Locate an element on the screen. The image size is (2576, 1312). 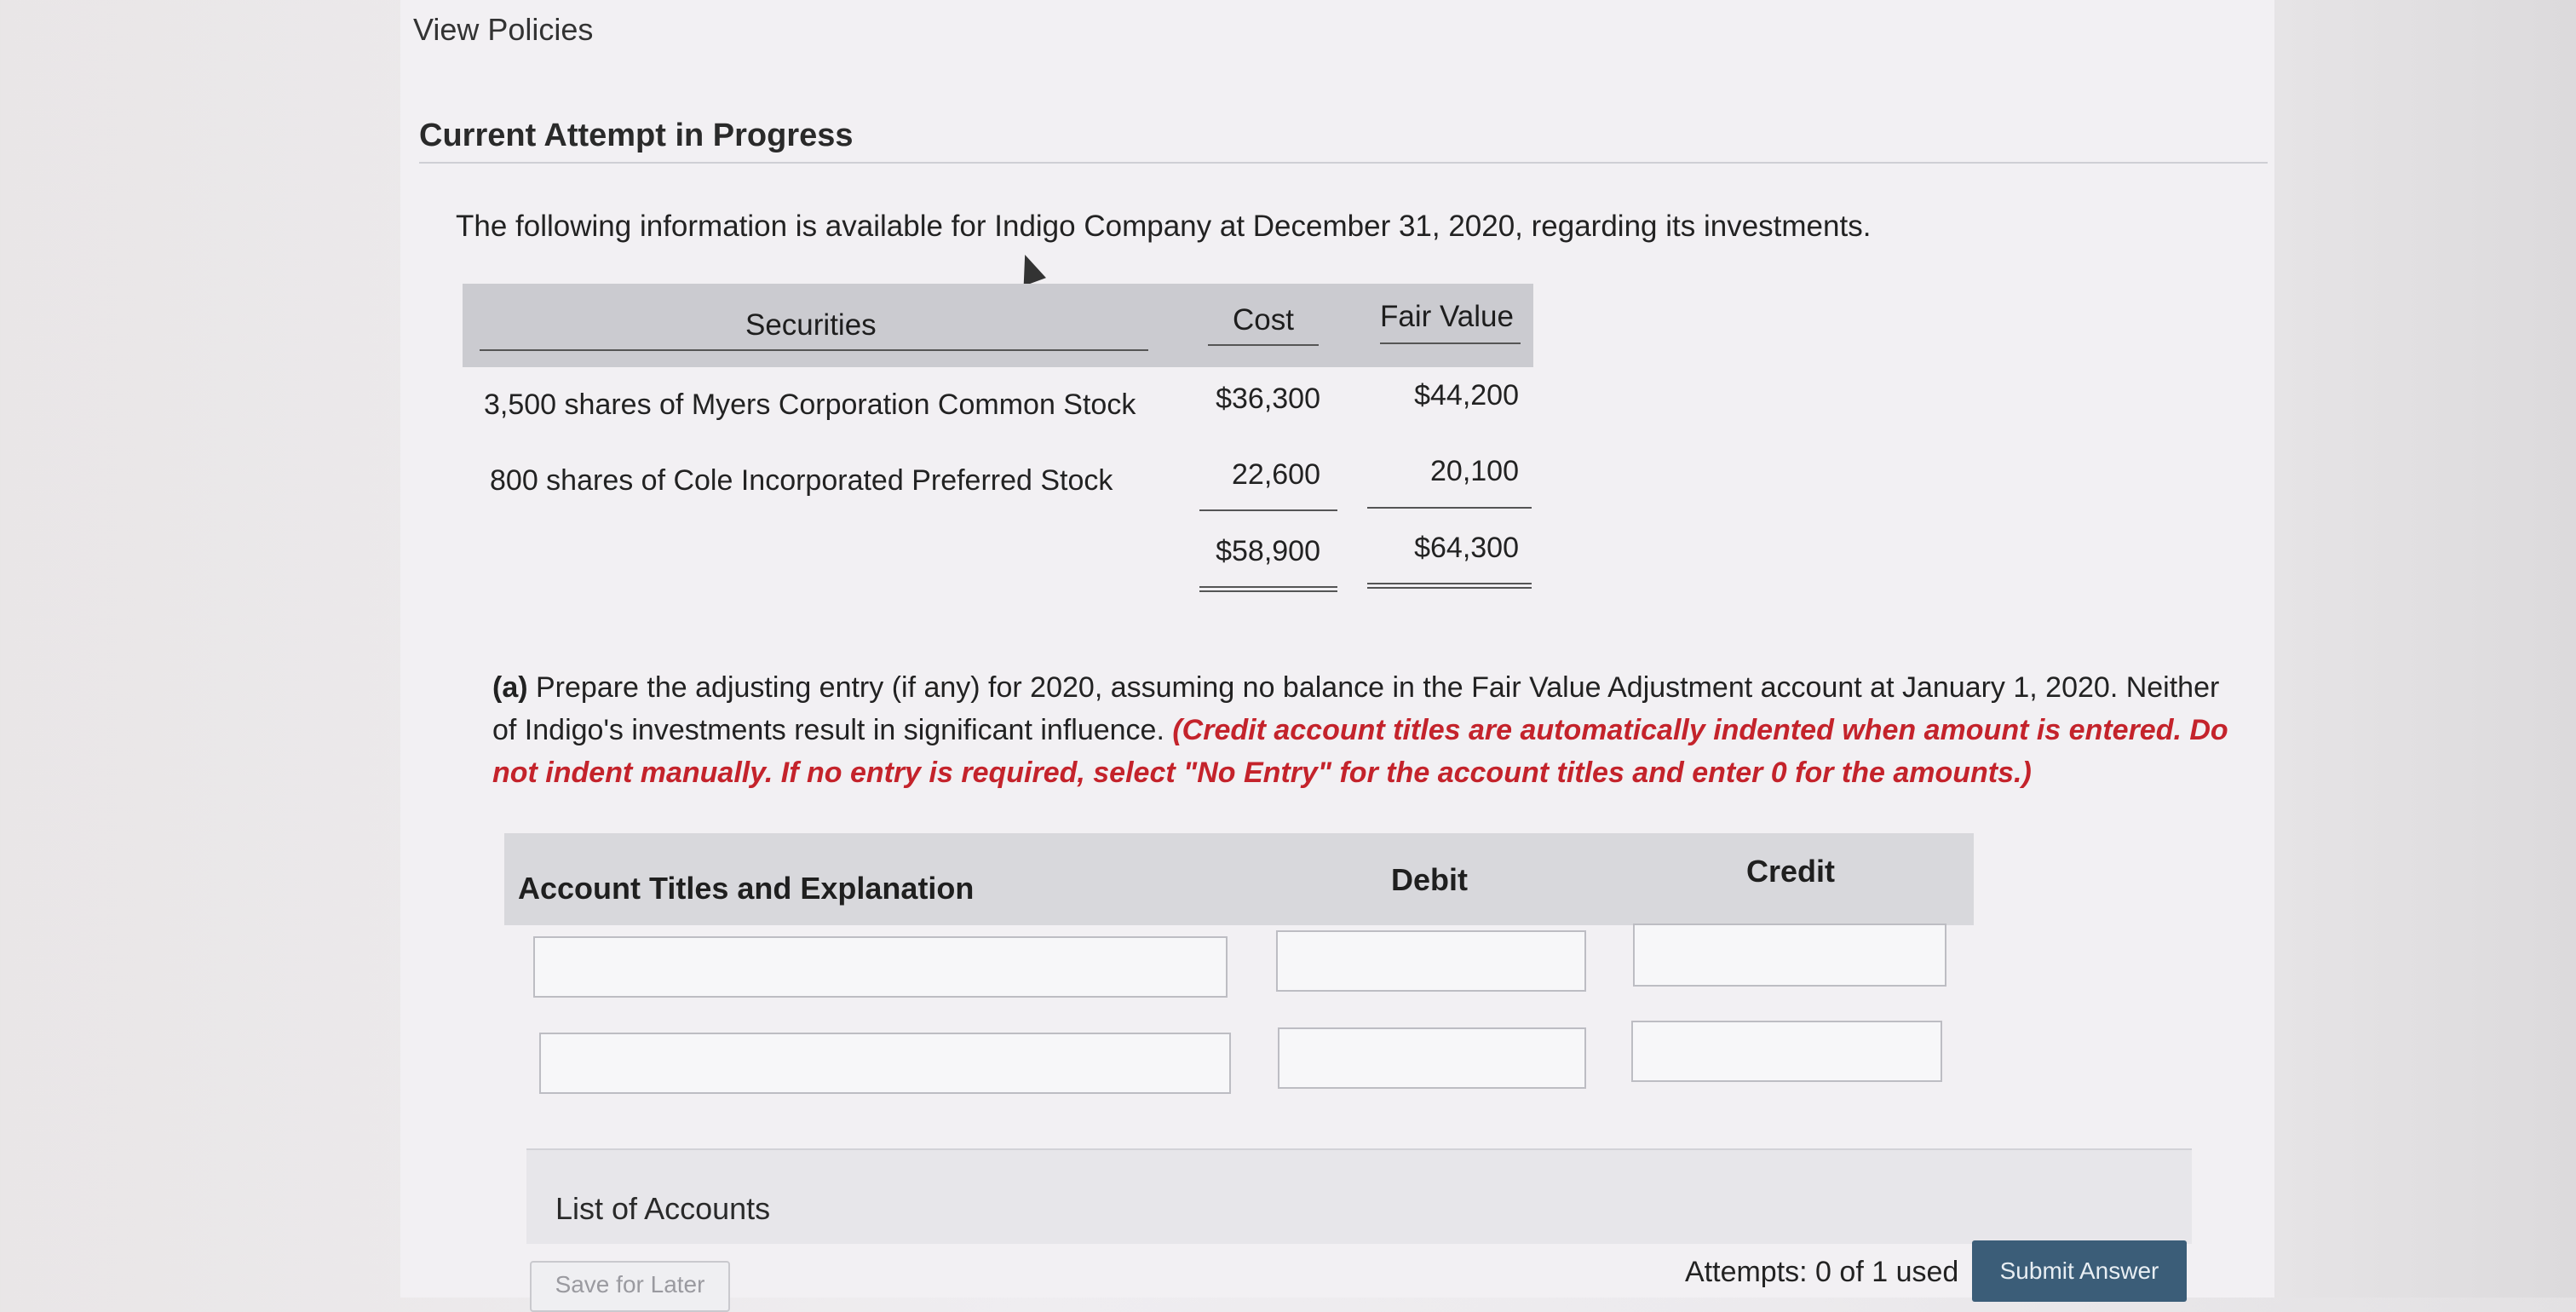
security-row-1-cost: $36,300 is located at coordinates (1268, 399).